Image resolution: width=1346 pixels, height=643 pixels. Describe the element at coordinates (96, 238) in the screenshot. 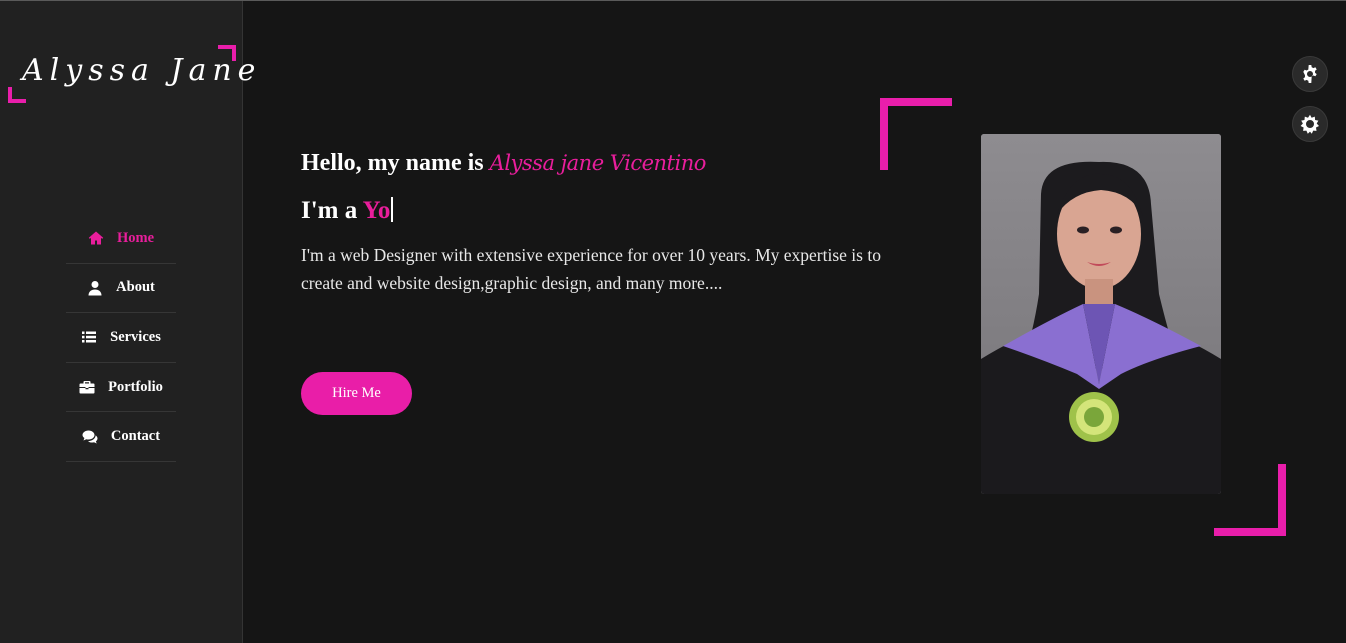

I see `home-icon` at that location.